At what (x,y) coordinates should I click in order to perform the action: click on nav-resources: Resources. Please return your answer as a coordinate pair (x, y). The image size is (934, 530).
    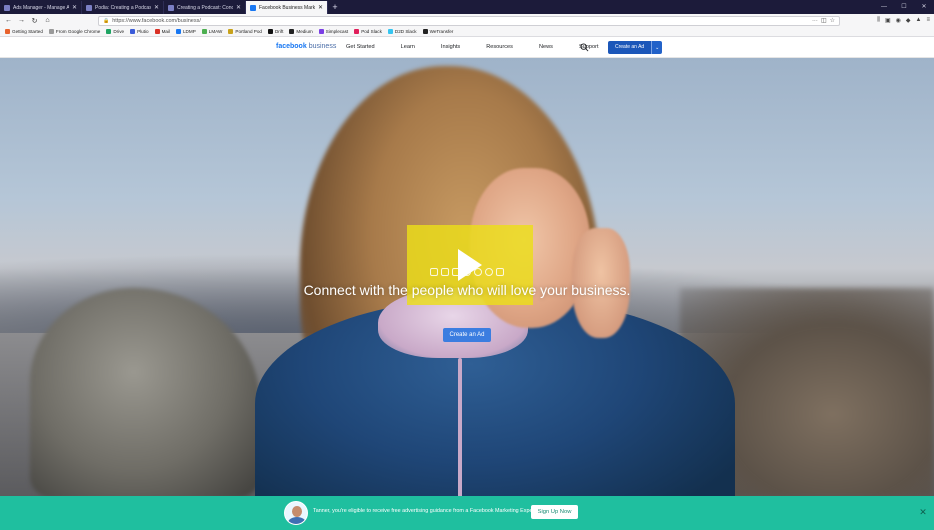
    Looking at the image, I should click on (499, 47).